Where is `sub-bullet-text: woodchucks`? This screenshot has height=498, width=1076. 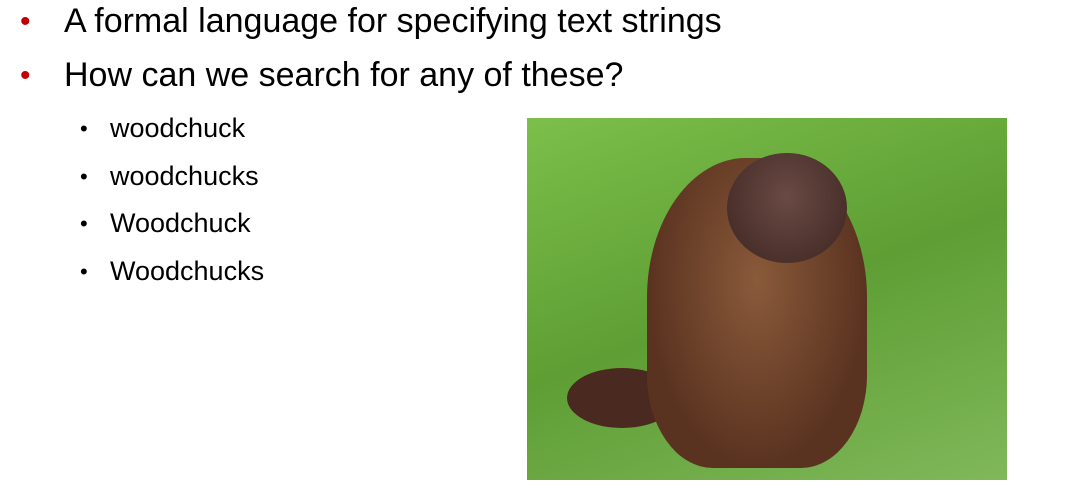 sub-bullet-text: woodchucks is located at coordinates (184, 176).